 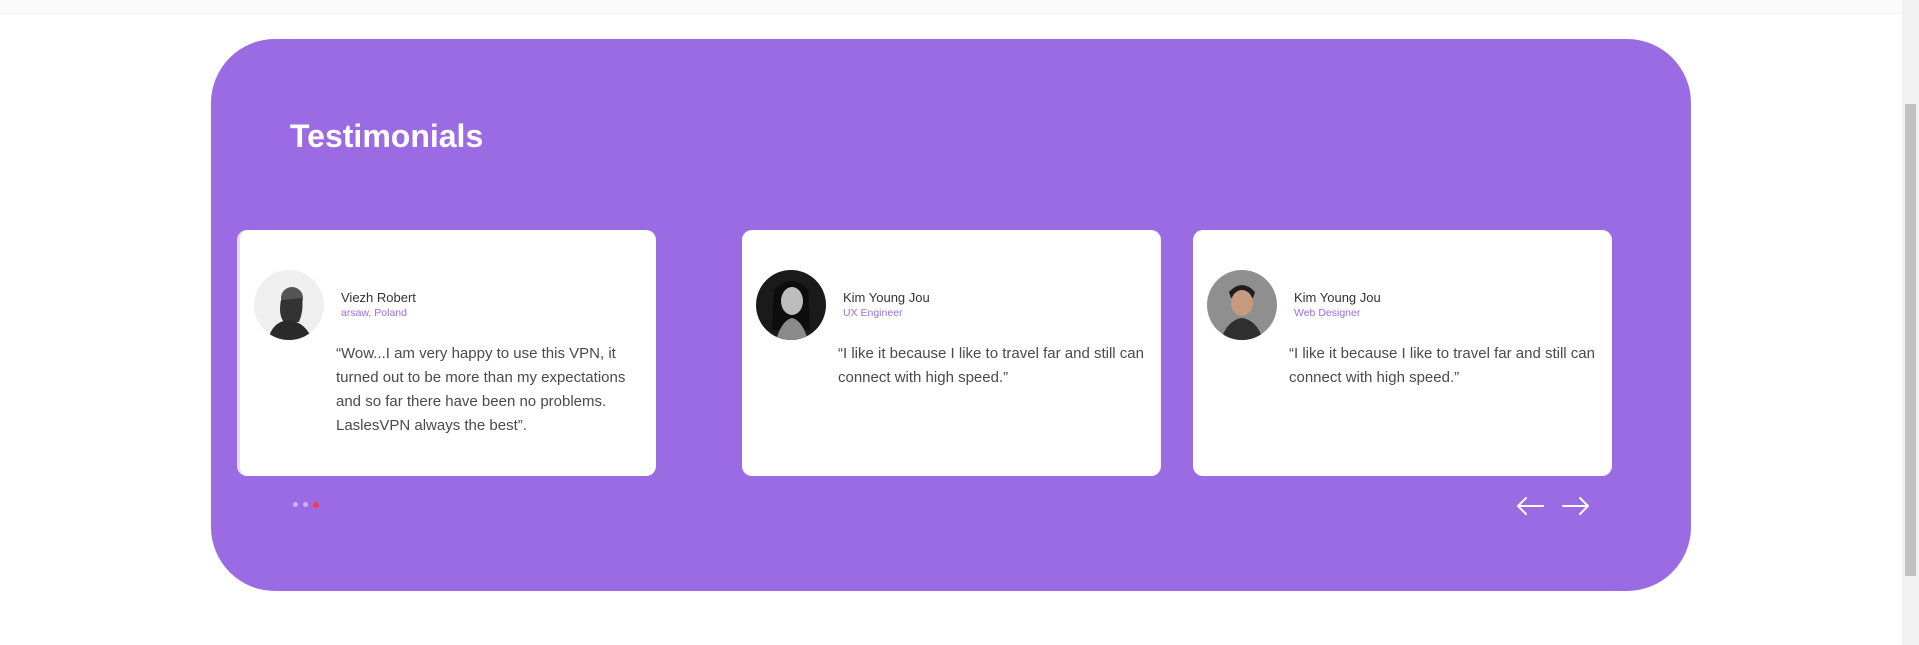 I want to click on author-location: arsaw, Poland, so click(x=374, y=313).